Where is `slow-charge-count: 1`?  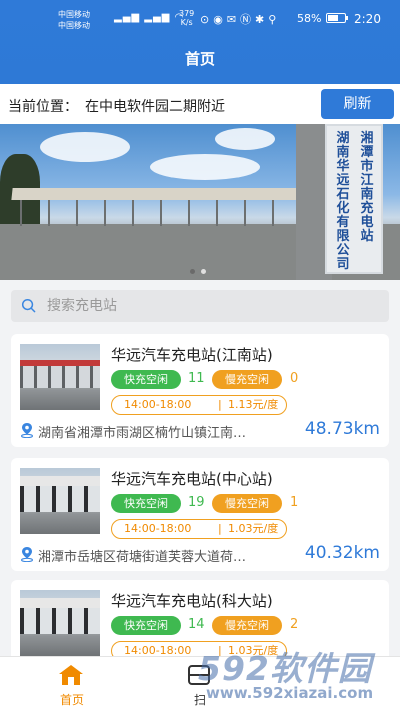
slow-charge-count: 1 is located at coordinates (294, 502).